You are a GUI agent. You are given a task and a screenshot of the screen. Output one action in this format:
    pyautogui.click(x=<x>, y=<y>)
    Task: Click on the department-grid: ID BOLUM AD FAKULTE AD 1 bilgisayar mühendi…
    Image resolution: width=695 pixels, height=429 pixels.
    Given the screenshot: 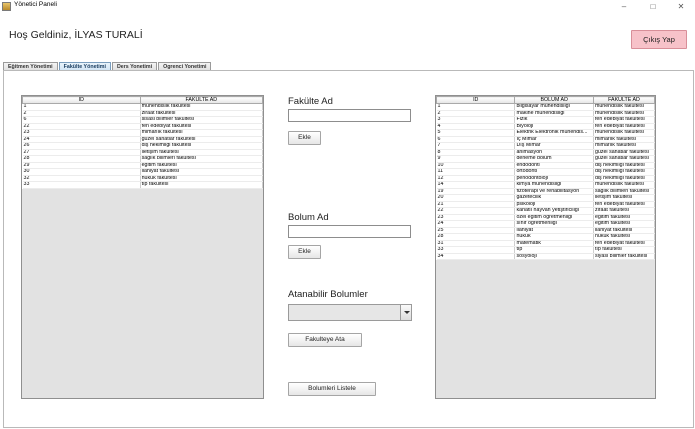 What is the action you would take?
    pyautogui.click(x=545, y=178)
    